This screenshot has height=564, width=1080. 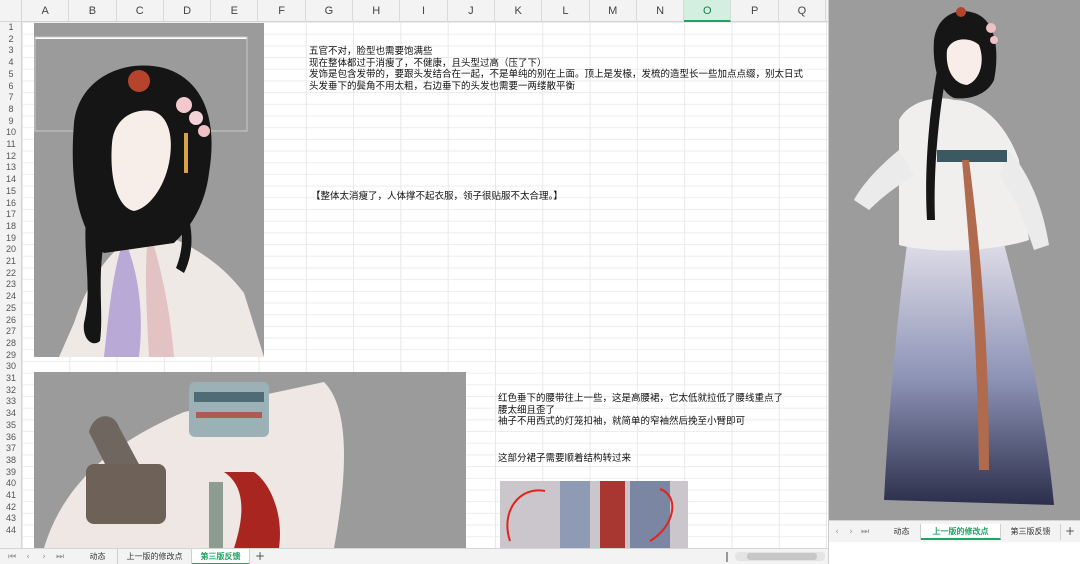 I want to click on row-header-39: 39, so click(x=11, y=473).